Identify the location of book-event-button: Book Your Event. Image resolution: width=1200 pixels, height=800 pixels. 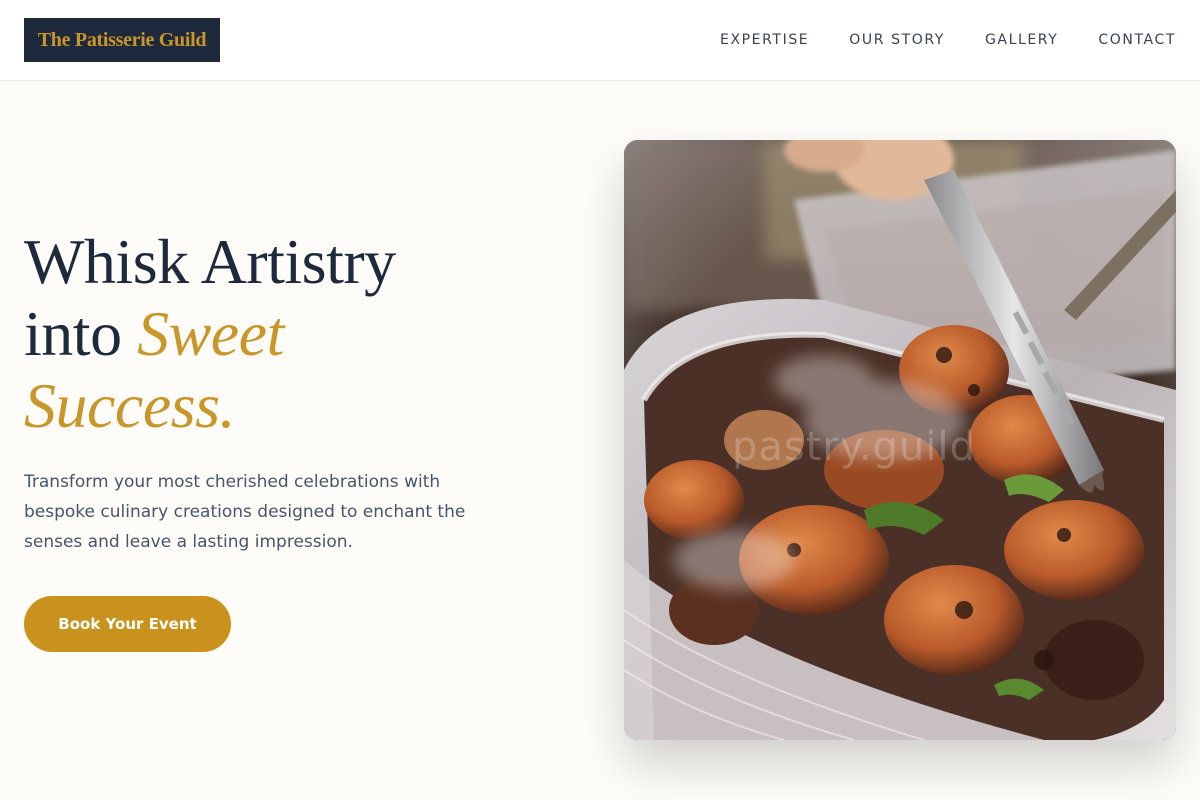
(127, 624).